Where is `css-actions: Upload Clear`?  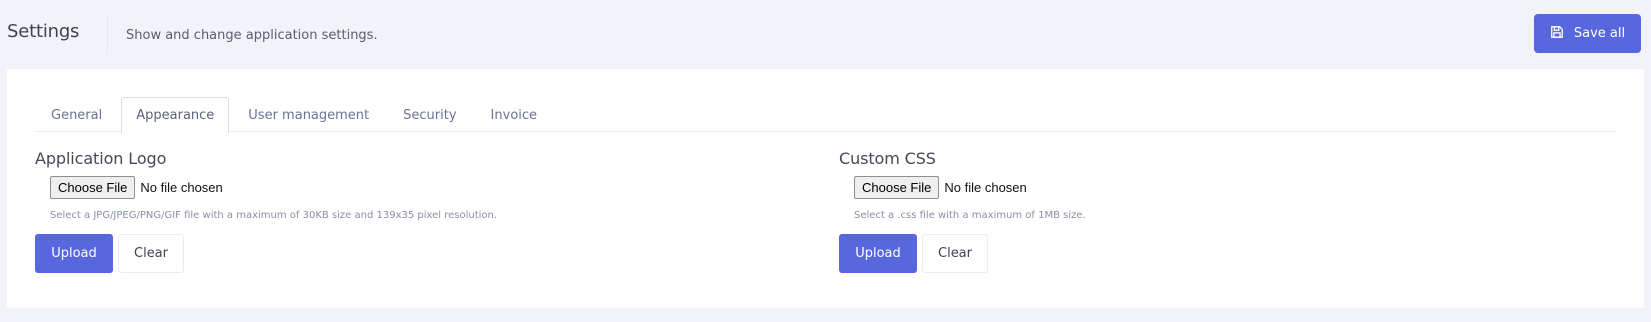
css-actions: Upload Clear is located at coordinates (962, 253).